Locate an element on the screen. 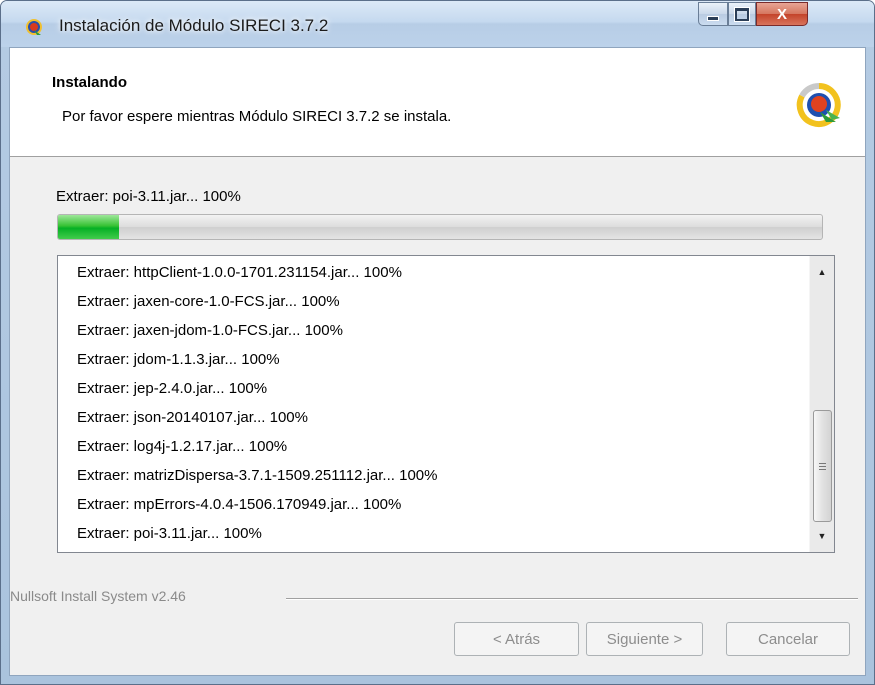  maximize-button is located at coordinates (742, 14).